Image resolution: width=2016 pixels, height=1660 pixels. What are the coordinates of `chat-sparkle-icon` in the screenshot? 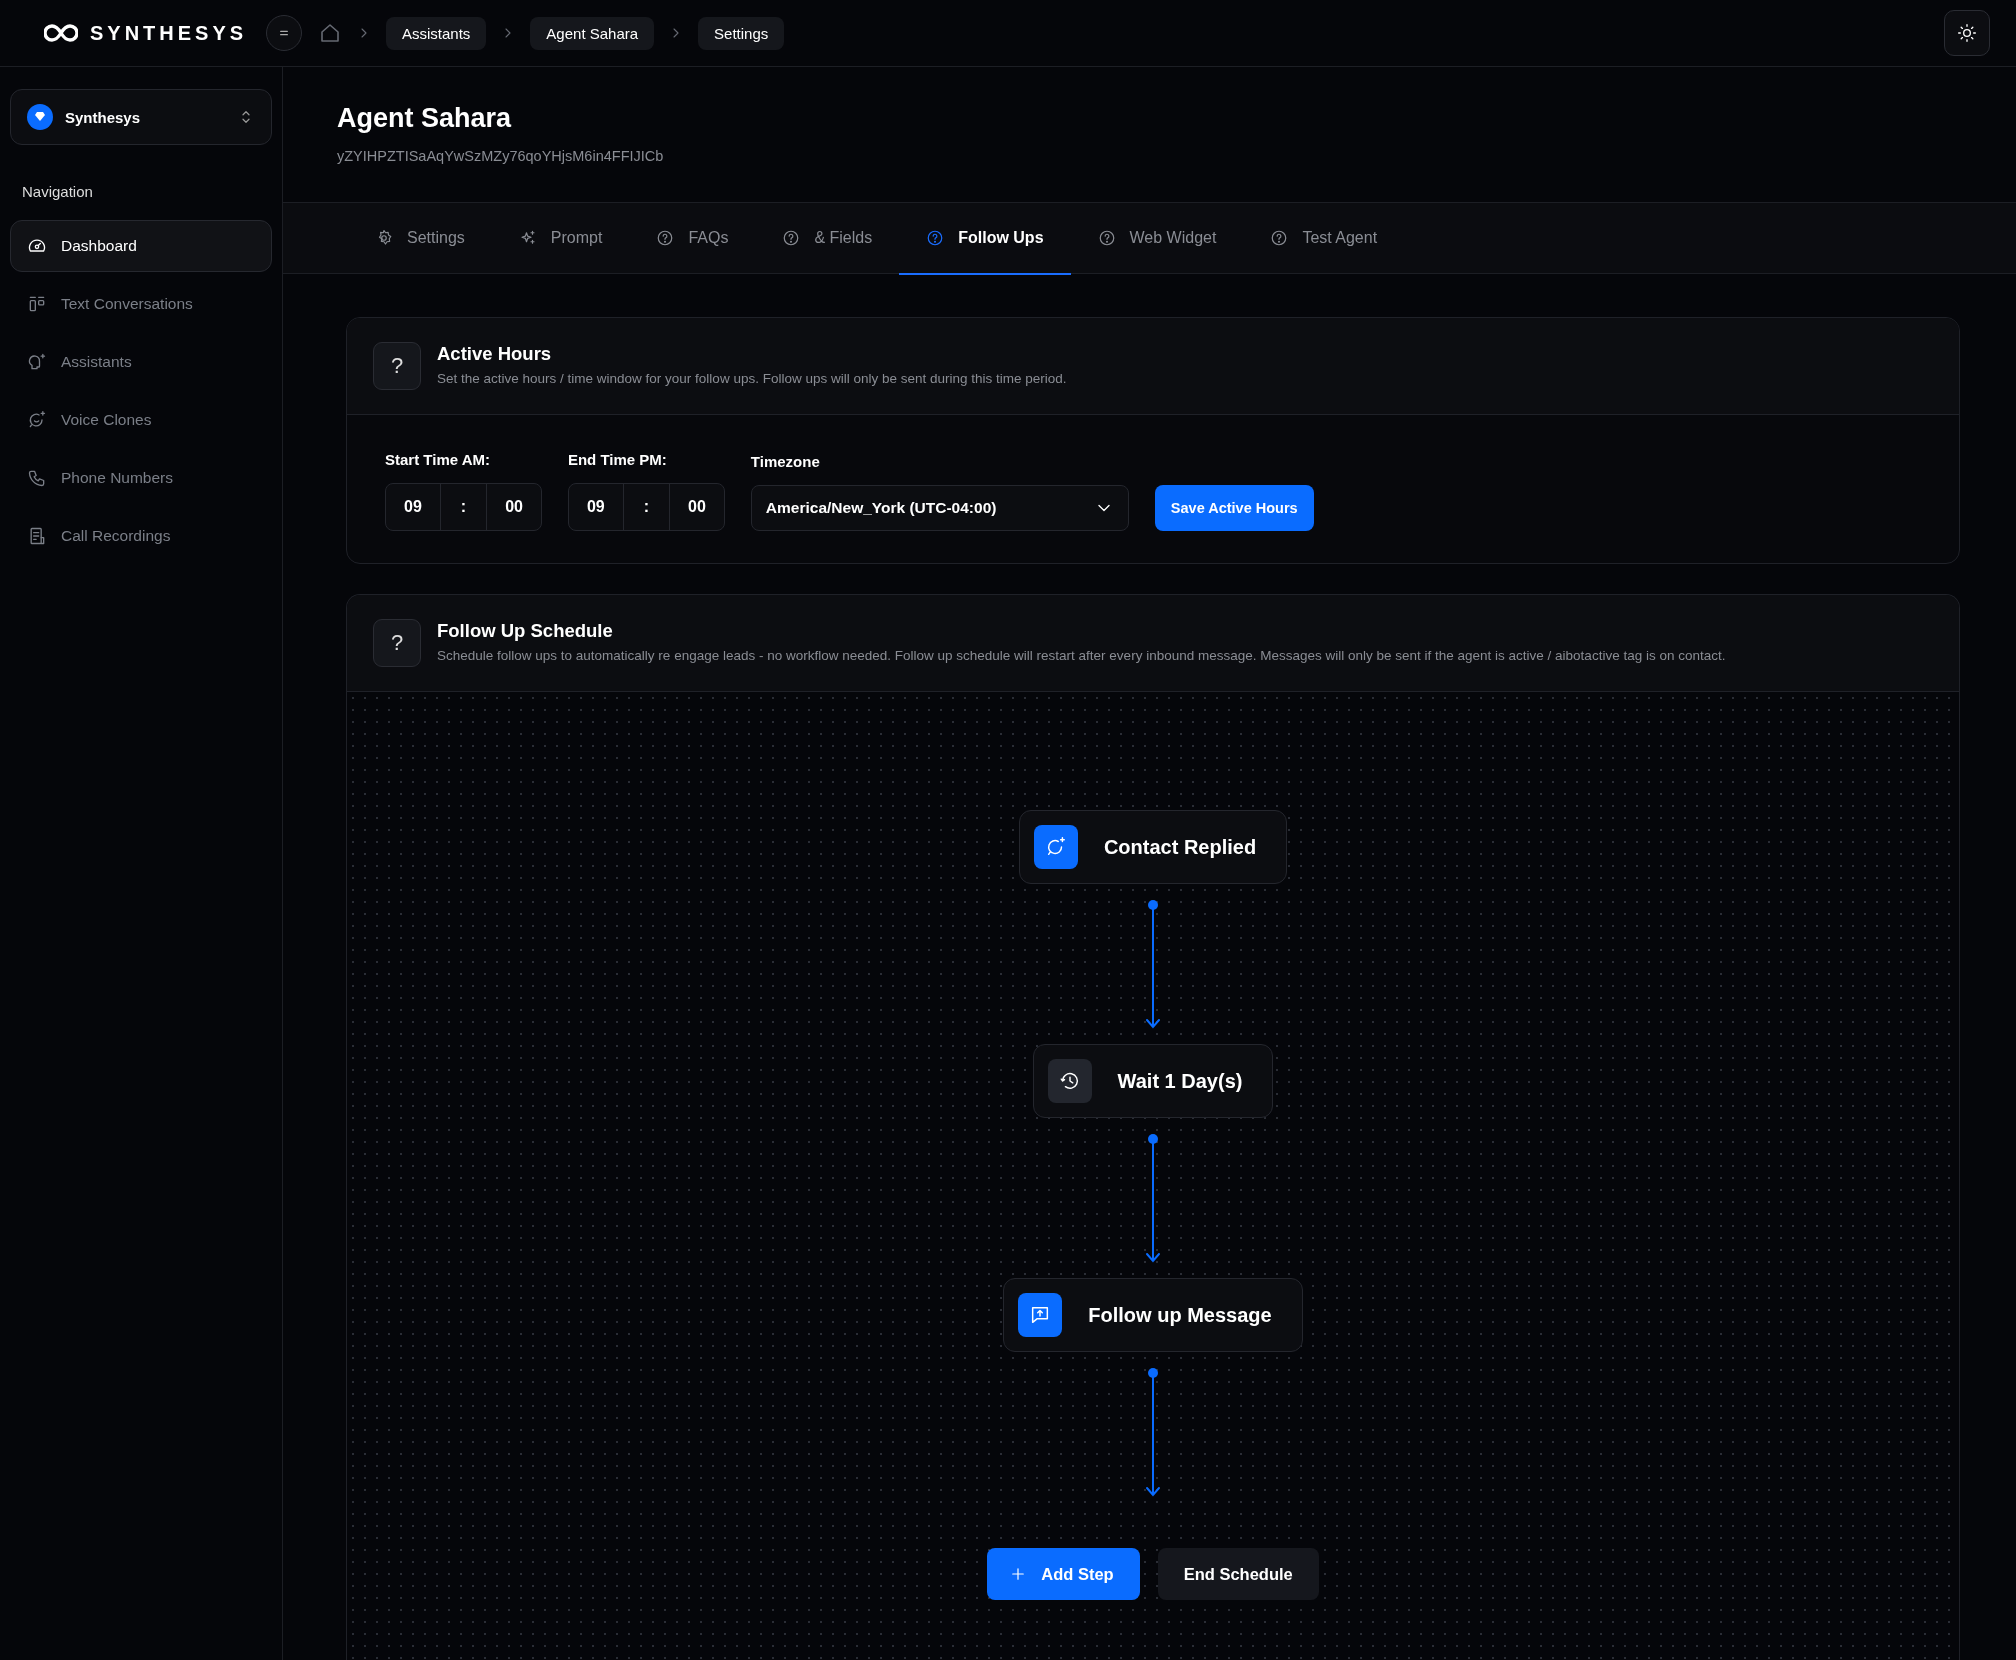 It's located at (37, 420).